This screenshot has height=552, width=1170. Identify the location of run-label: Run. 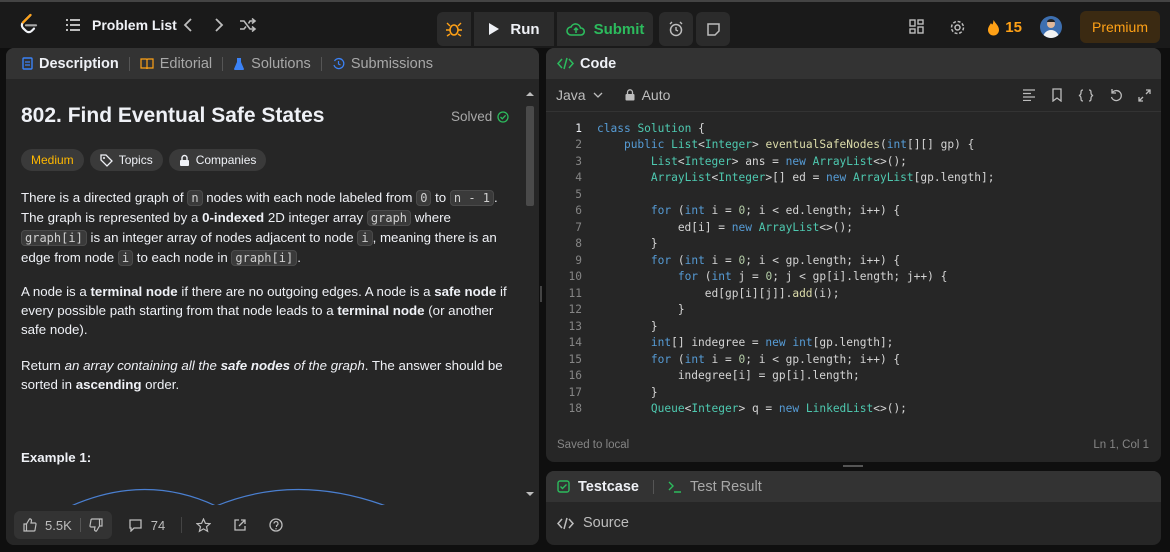
(525, 29).